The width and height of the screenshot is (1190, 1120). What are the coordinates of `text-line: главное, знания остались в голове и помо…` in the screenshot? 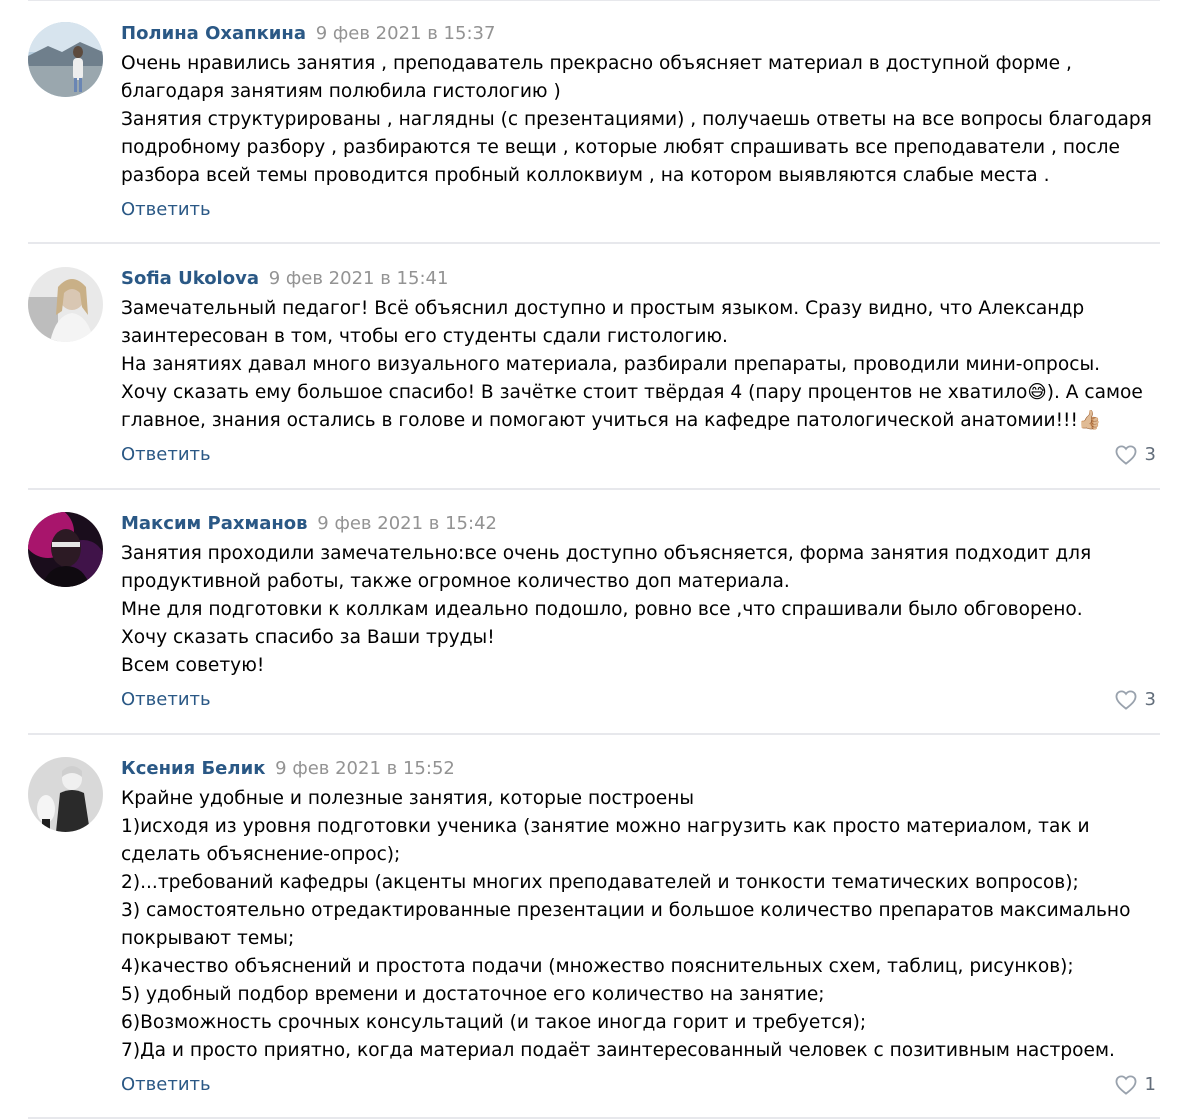 It's located at (611, 420).